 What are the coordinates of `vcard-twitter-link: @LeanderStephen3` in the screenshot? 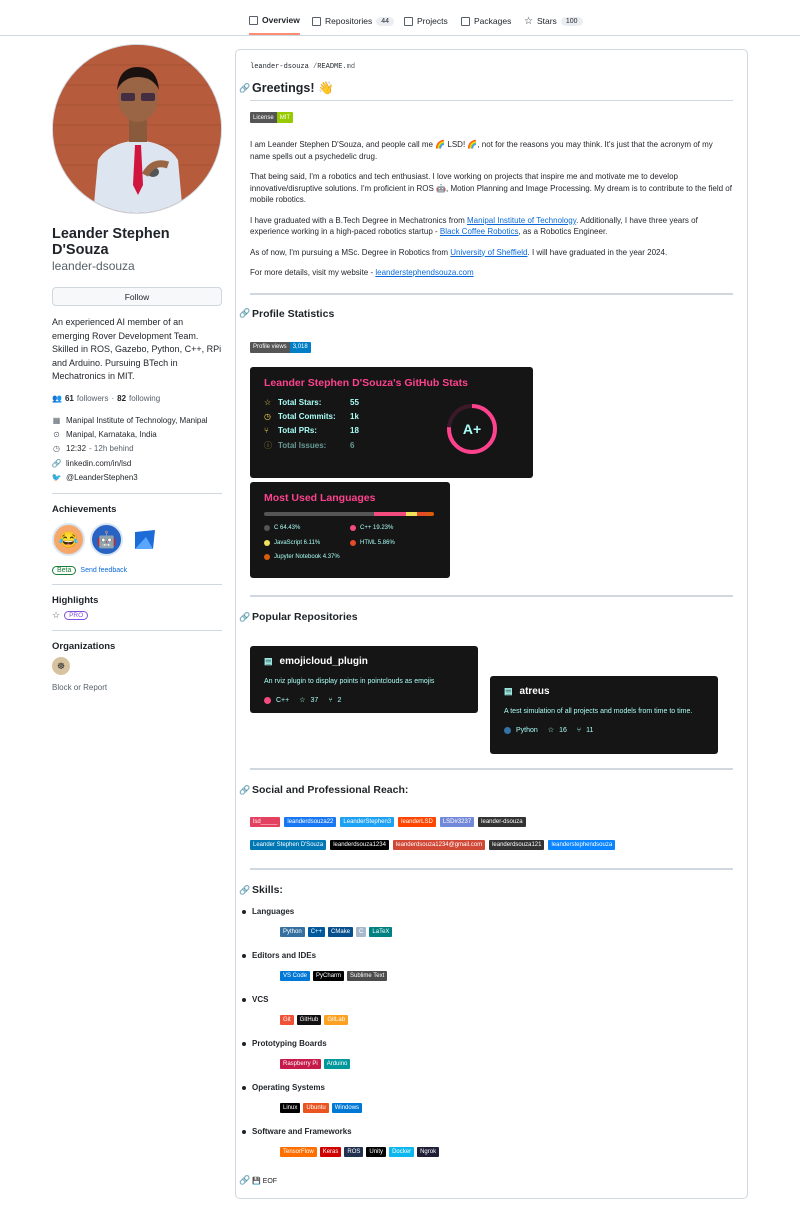 It's located at (102, 477).